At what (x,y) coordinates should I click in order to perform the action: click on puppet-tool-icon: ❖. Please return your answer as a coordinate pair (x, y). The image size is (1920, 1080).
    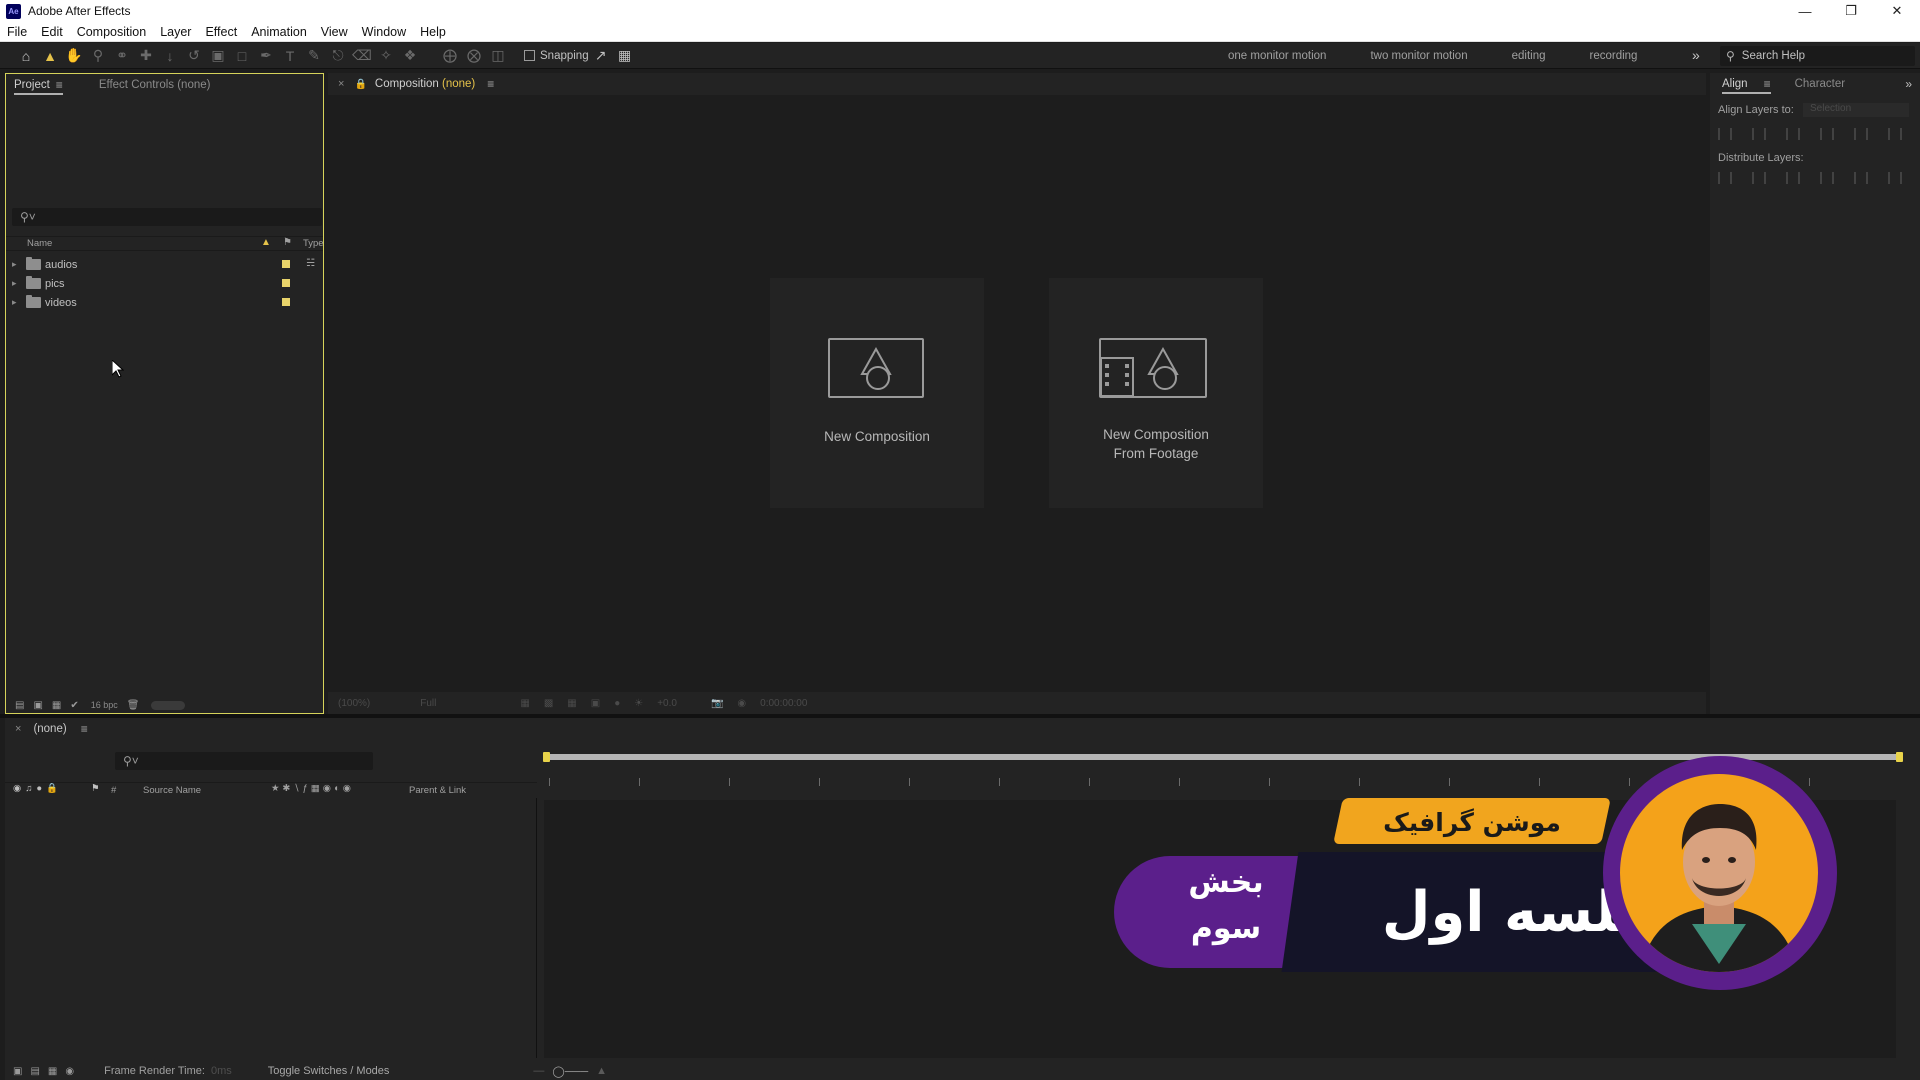
    Looking at the image, I should click on (410, 56).